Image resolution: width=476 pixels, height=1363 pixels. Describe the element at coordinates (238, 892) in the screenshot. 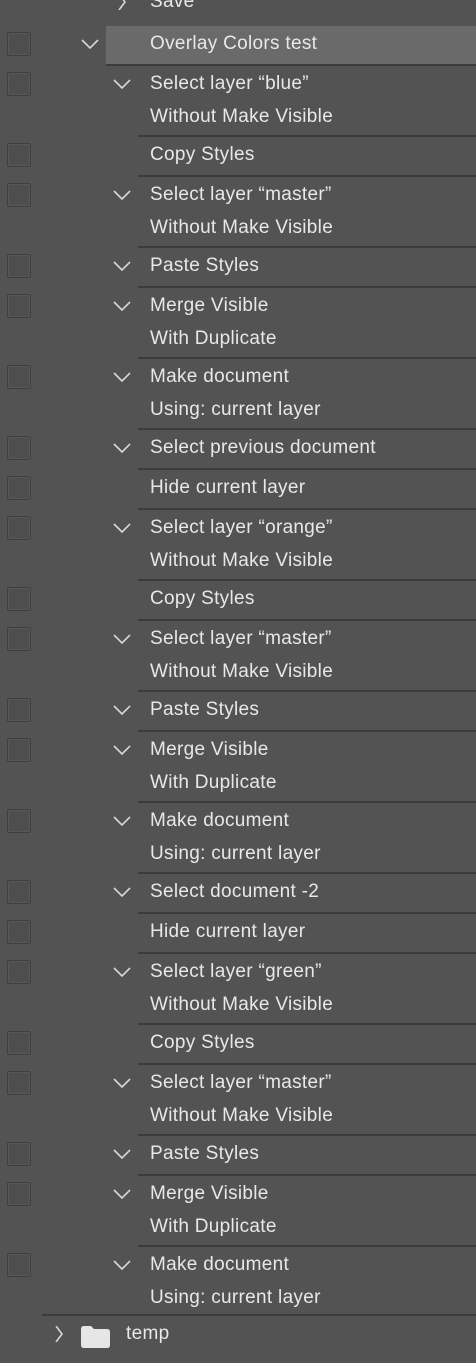

I see `step-row: Select document -2` at that location.